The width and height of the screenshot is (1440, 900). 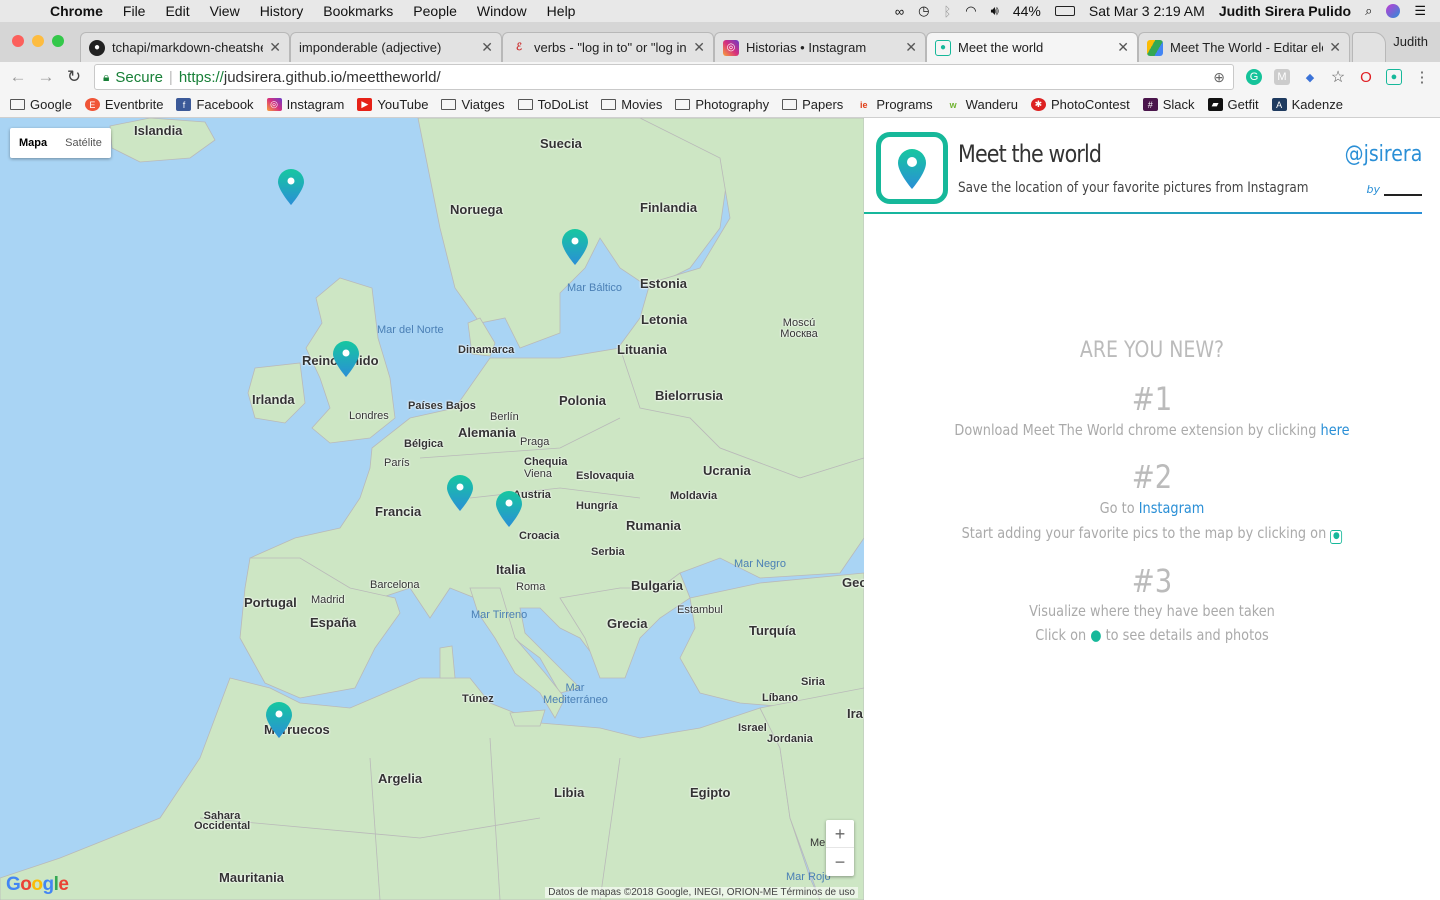 I want to click on tab-title: Meet The World - Editar ele, so click(x=1247, y=47).